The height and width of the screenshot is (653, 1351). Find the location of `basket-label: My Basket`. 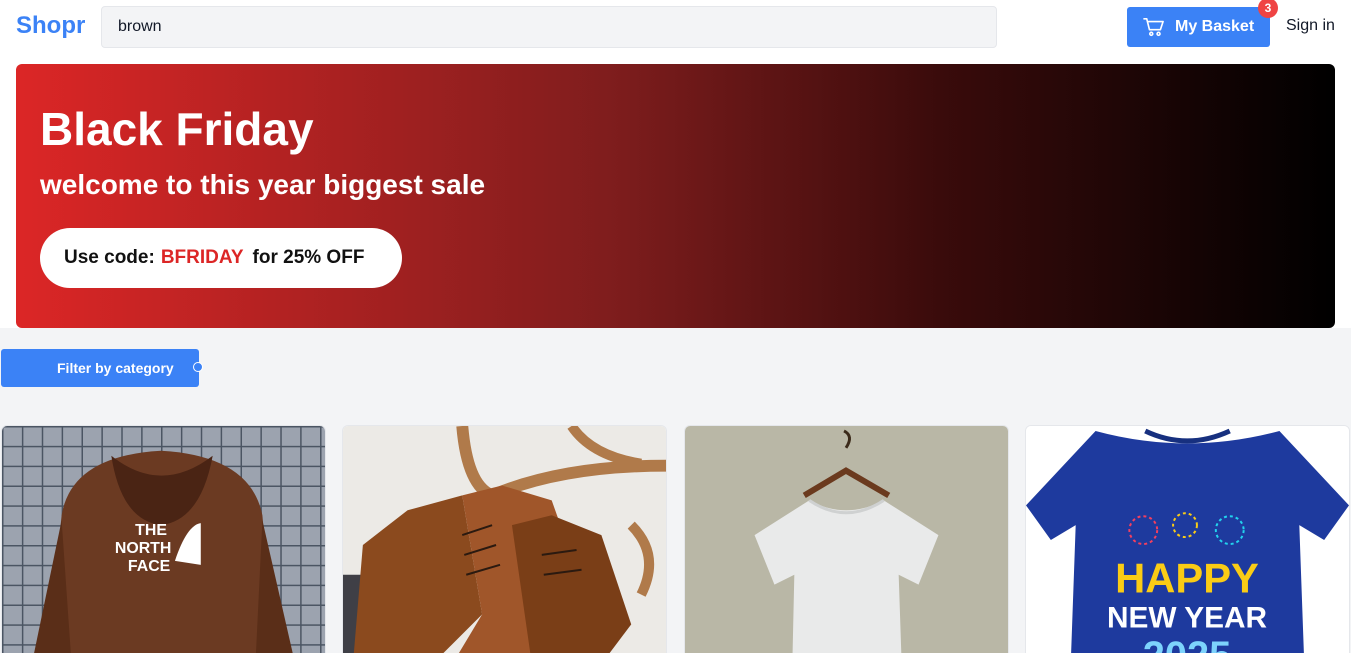

basket-label: My Basket is located at coordinates (1215, 26).